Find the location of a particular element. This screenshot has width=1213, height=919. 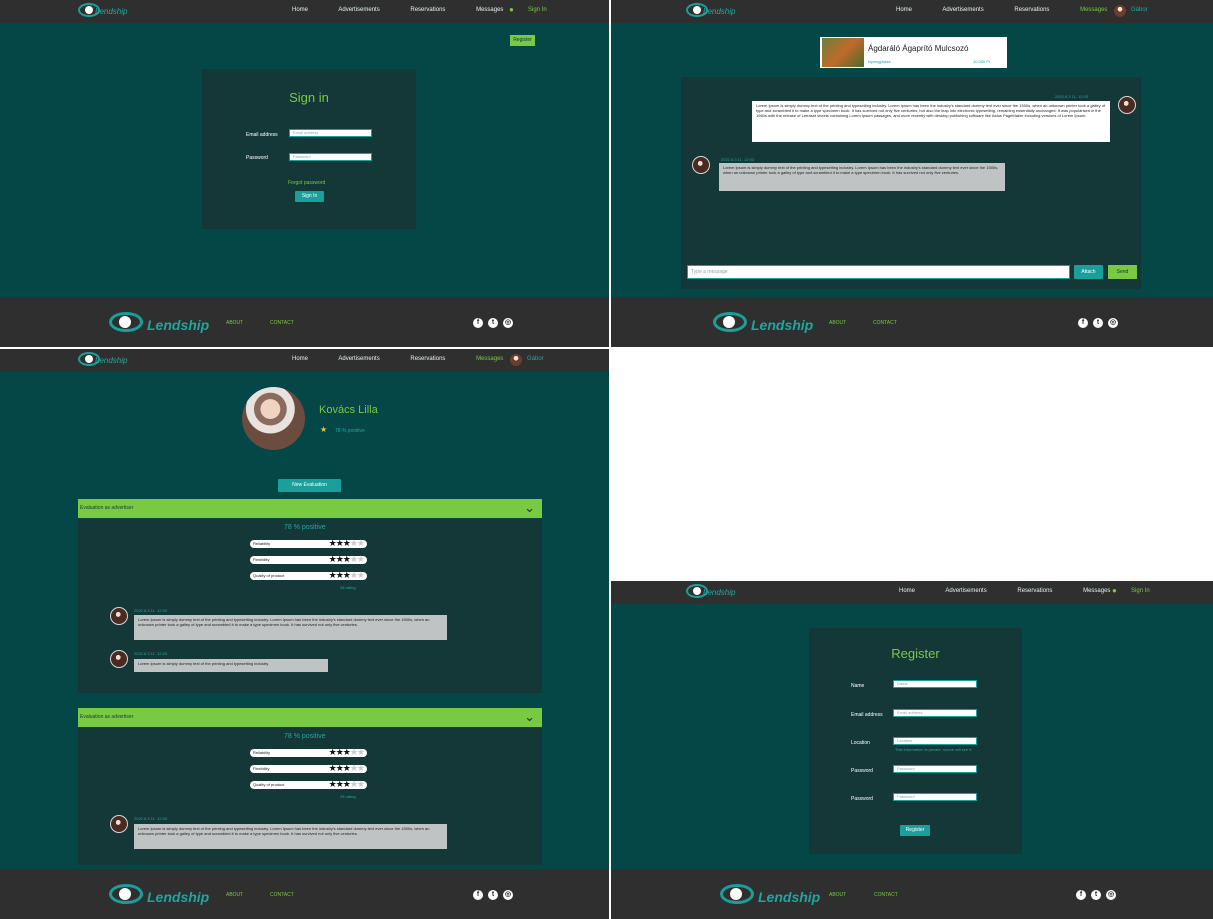

user-icon: ● is located at coordinates (511, 9).